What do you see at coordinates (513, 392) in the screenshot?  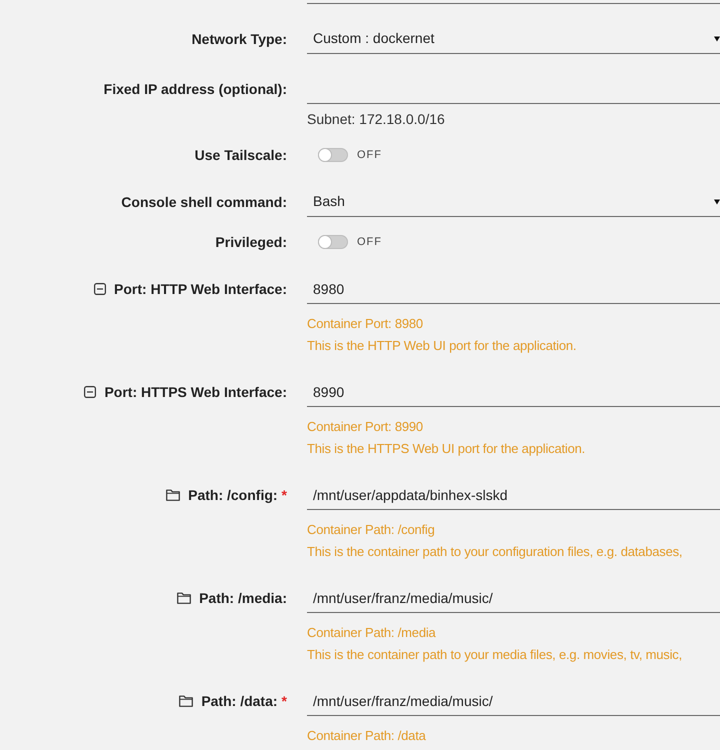 I see `input-field: 8990` at bounding box center [513, 392].